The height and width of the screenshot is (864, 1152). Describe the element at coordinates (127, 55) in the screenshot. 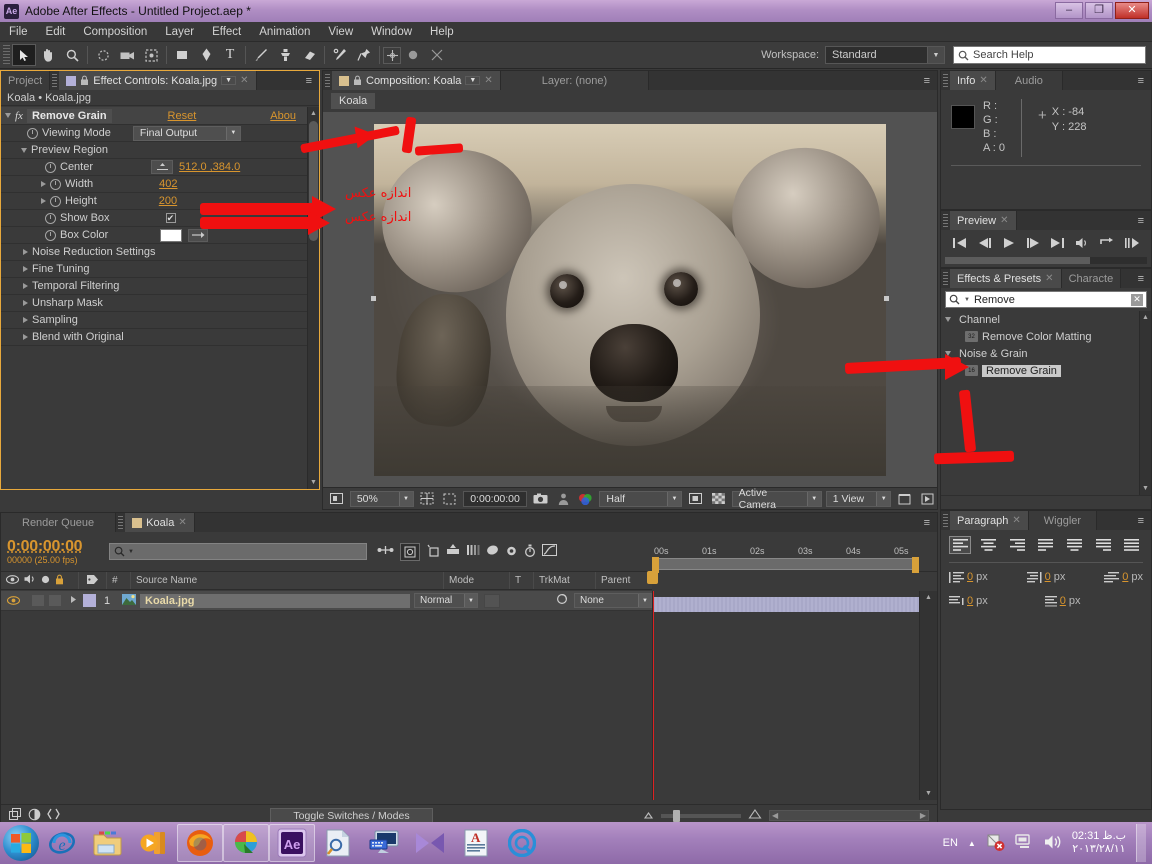

I see `camera-tool-icon` at that location.